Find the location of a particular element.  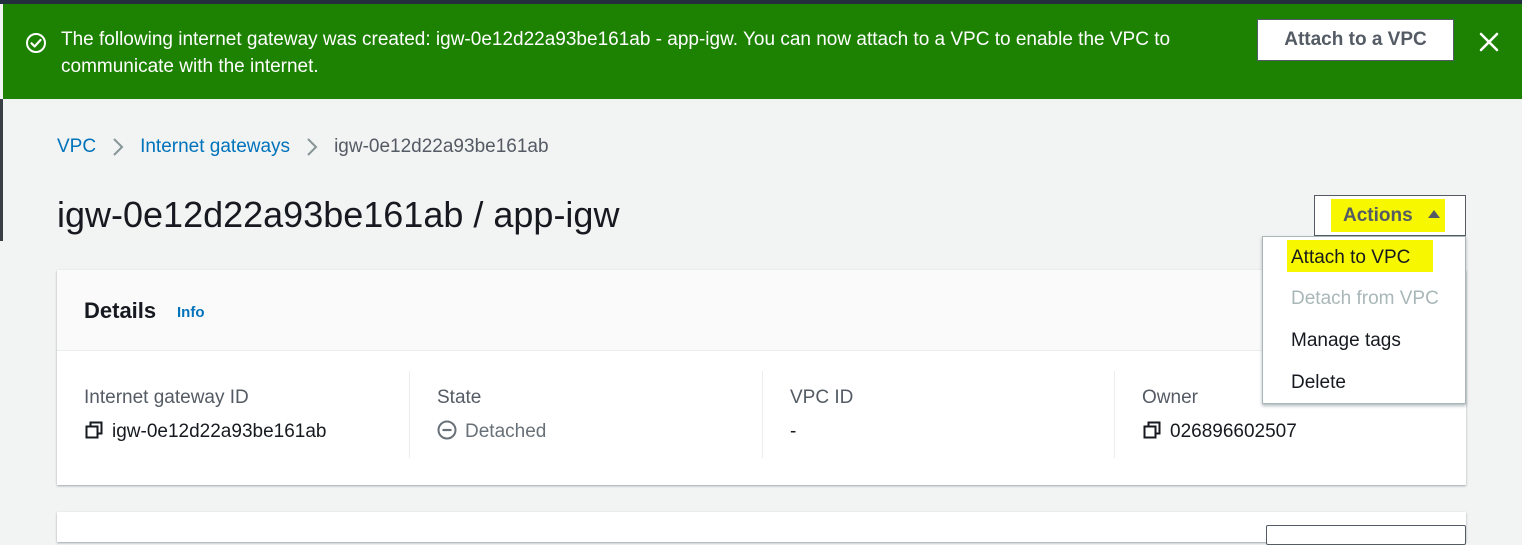

details-panel-header: Details Info is located at coordinates (761, 310).